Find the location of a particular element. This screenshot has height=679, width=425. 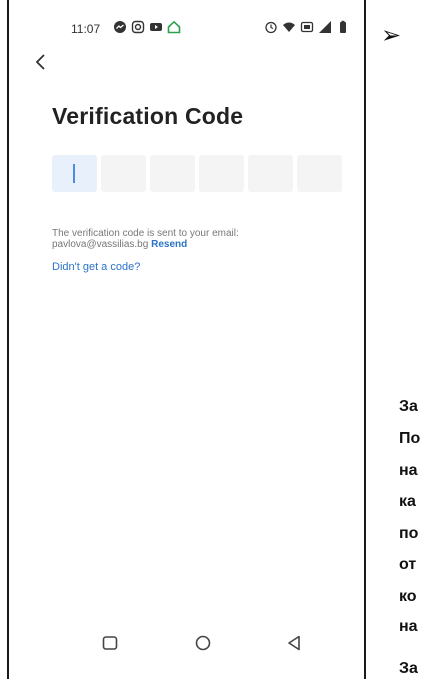

page-title: Verification Code is located at coordinates (148, 116).